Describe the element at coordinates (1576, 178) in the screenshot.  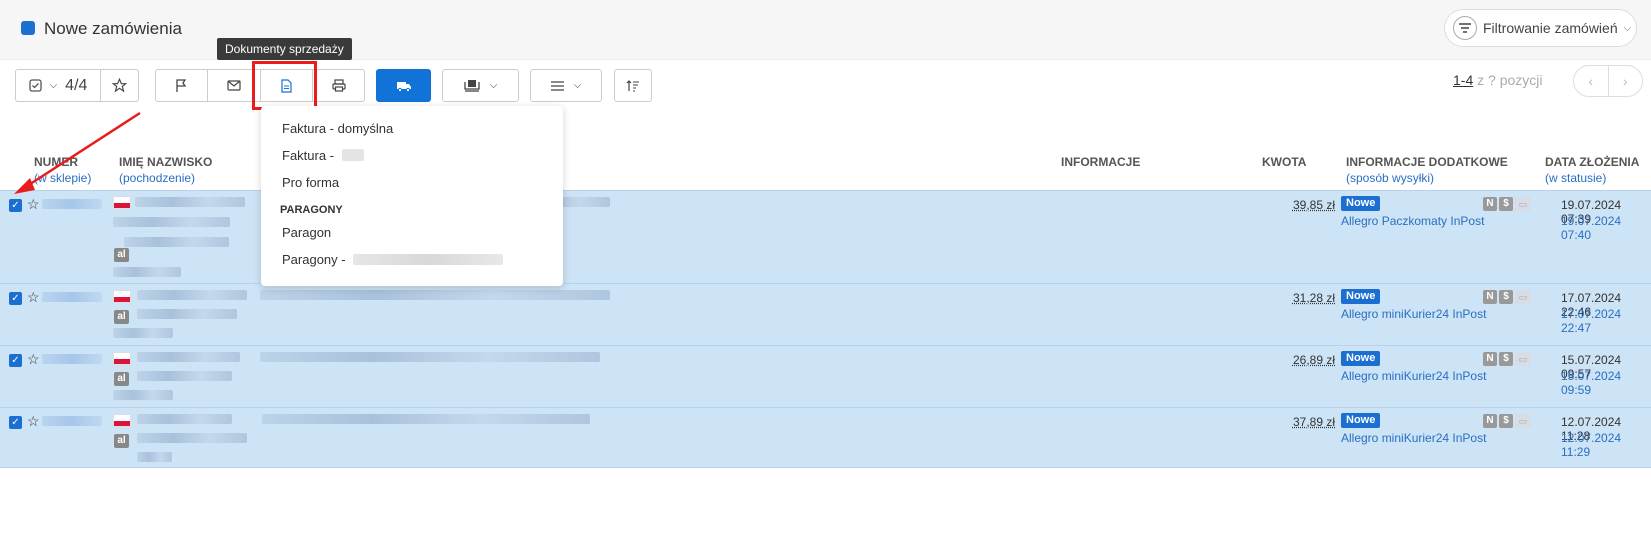
I see `col-date-sub: (w statusie)` at that location.